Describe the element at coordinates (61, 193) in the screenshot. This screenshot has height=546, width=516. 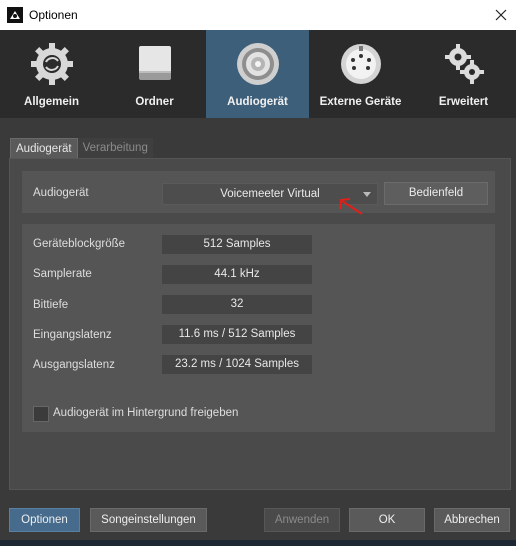
I see `device-label: Audiogerät` at that location.